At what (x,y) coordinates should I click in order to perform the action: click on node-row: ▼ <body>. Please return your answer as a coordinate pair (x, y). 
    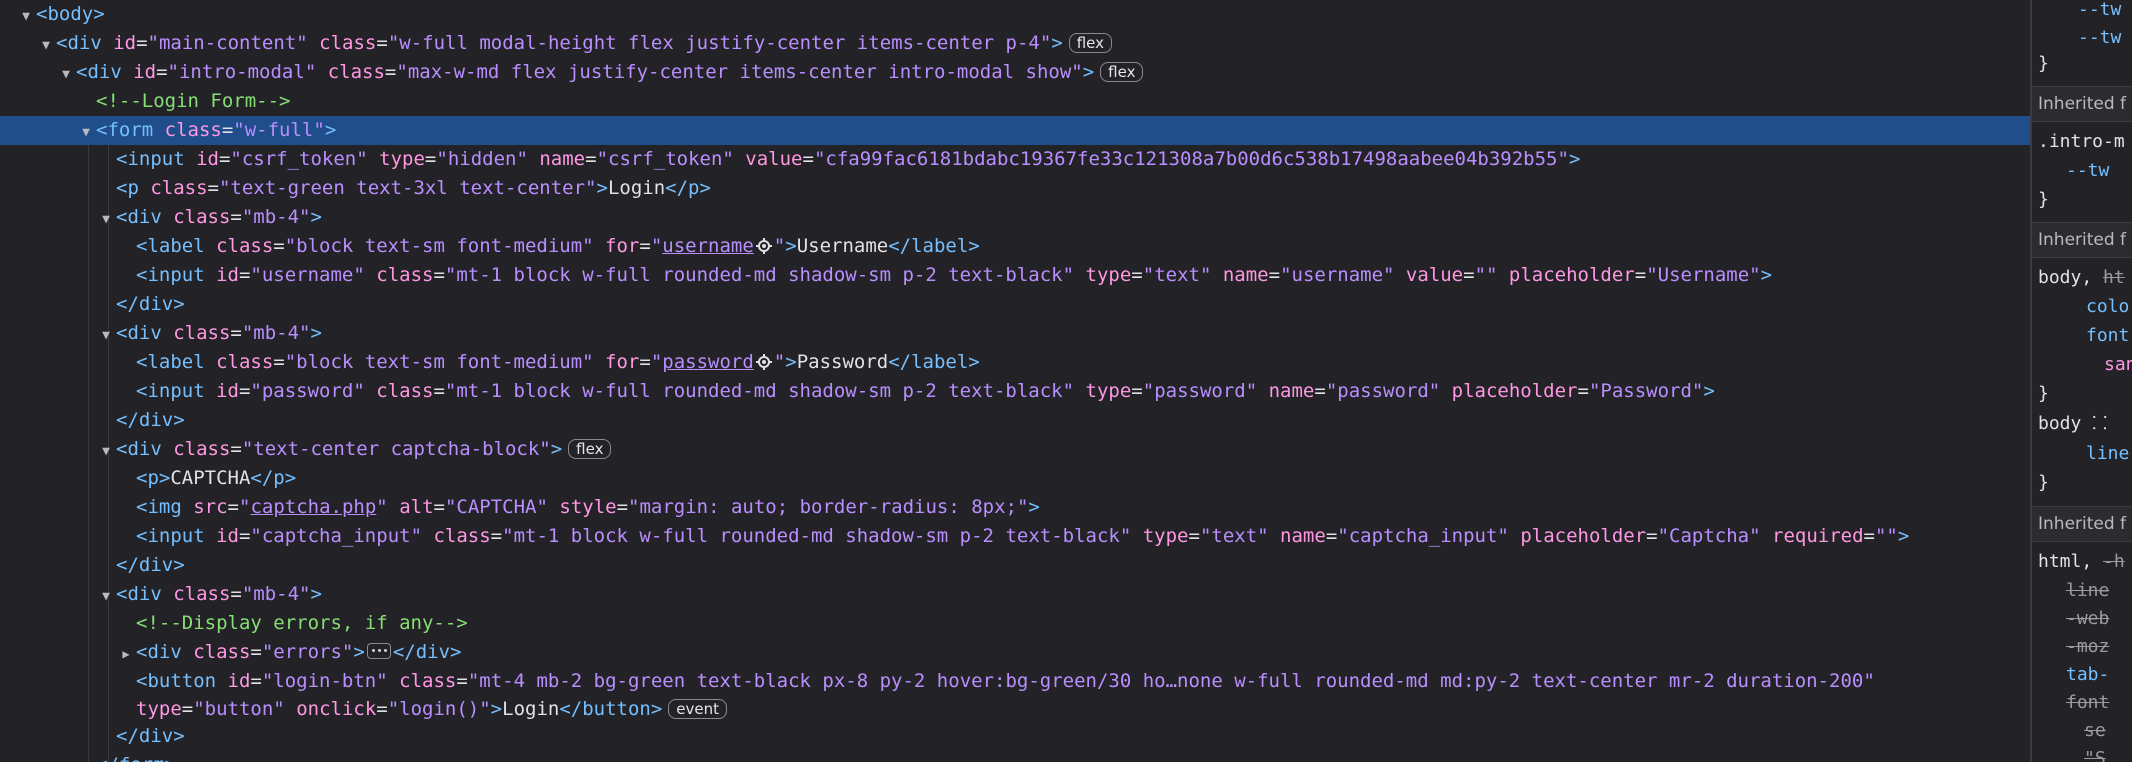
    Looking at the image, I should click on (1015, 14).